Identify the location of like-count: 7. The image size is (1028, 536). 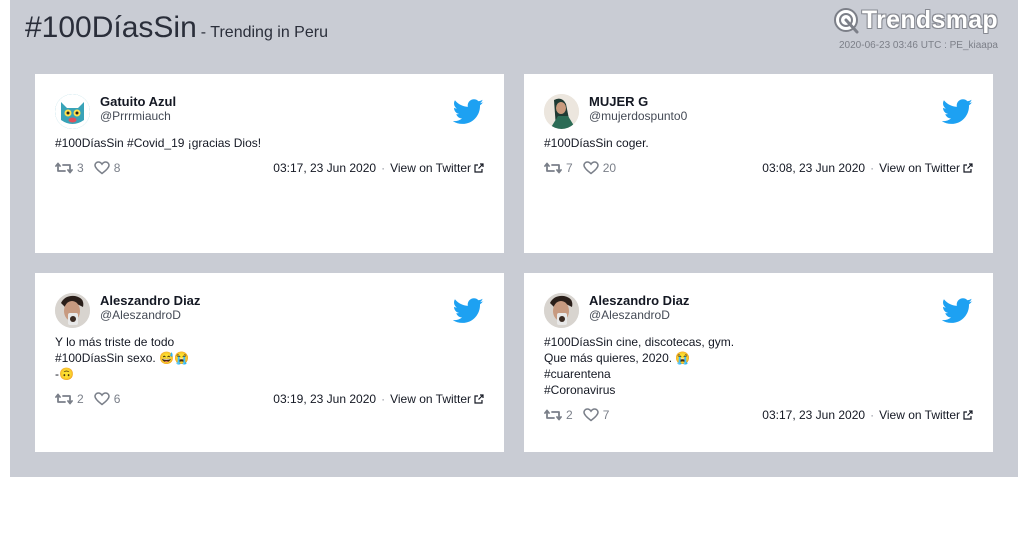
(596, 415).